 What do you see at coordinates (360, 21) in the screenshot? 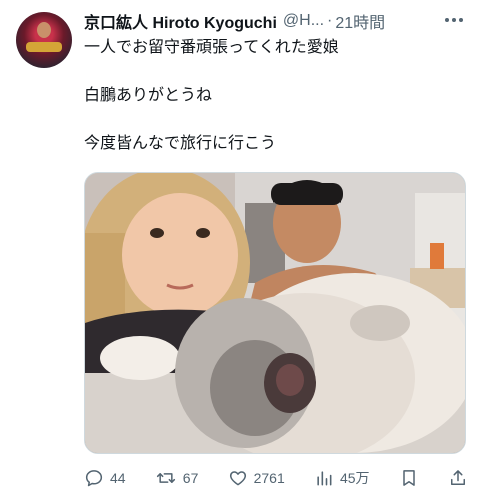
I see `timestamp: 21時間` at bounding box center [360, 21].